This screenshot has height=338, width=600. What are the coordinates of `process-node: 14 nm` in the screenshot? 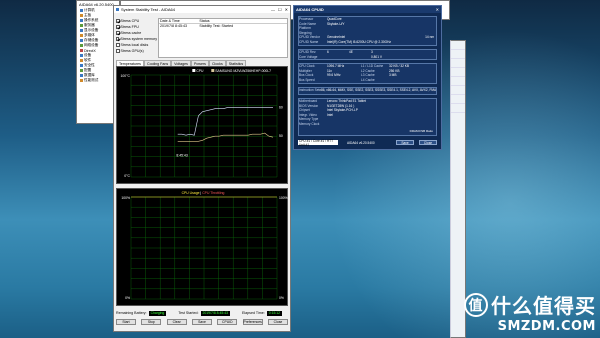 It's located at (429, 37).